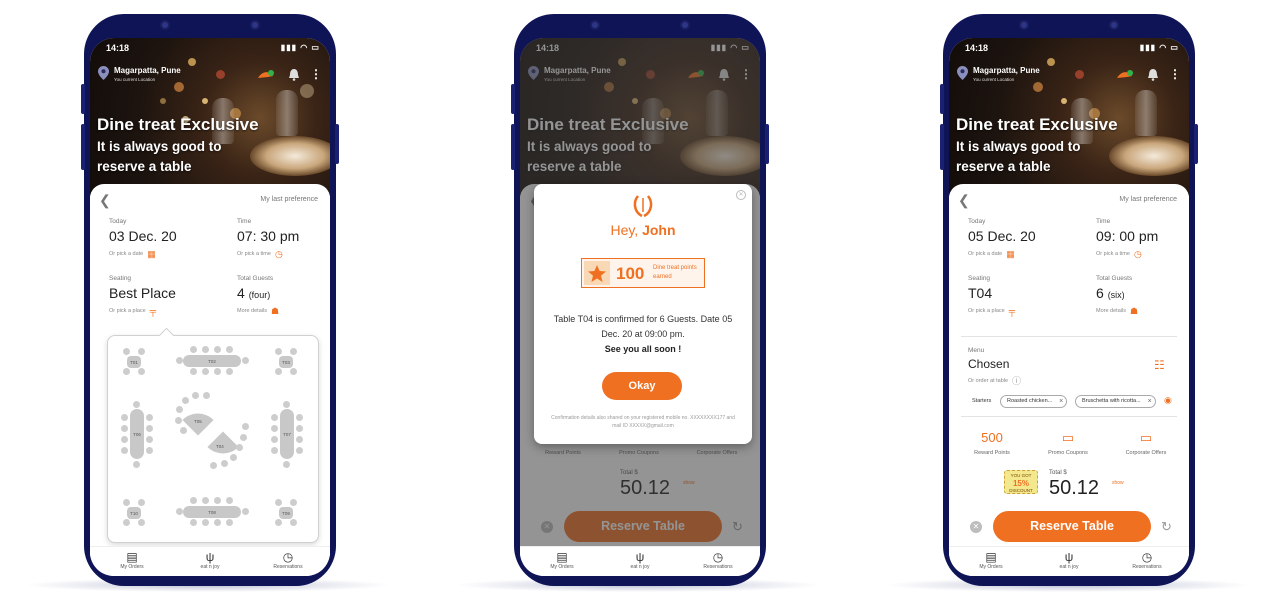 The width and height of the screenshot is (1280, 608). Describe the element at coordinates (287, 434) in the screenshot. I see `table-t07: T07` at that location.